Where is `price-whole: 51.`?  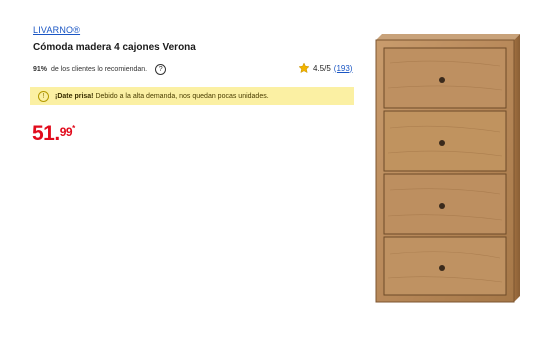 price-whole: 51. is located at coordinates (46, 133).